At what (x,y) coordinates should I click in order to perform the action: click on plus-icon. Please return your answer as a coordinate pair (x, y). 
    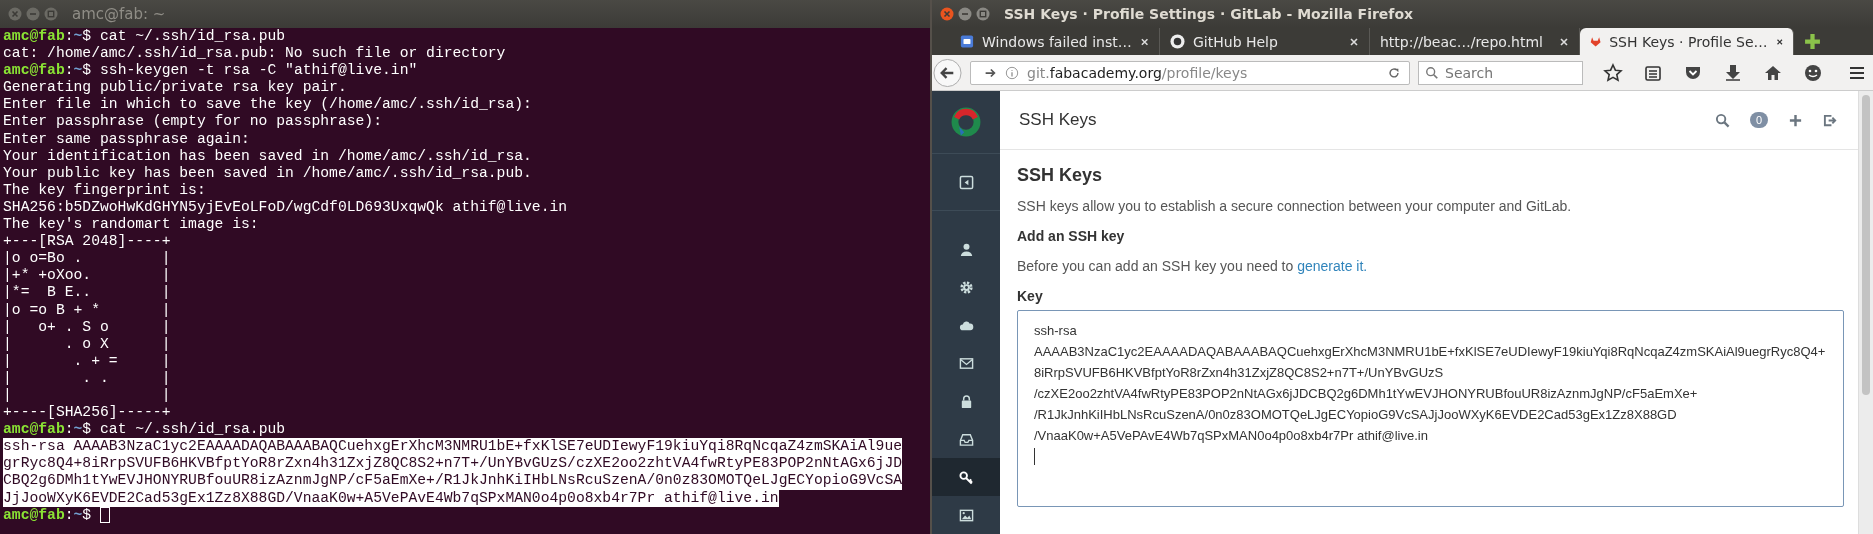
    Looking at the image, I should click on (1795, 120).